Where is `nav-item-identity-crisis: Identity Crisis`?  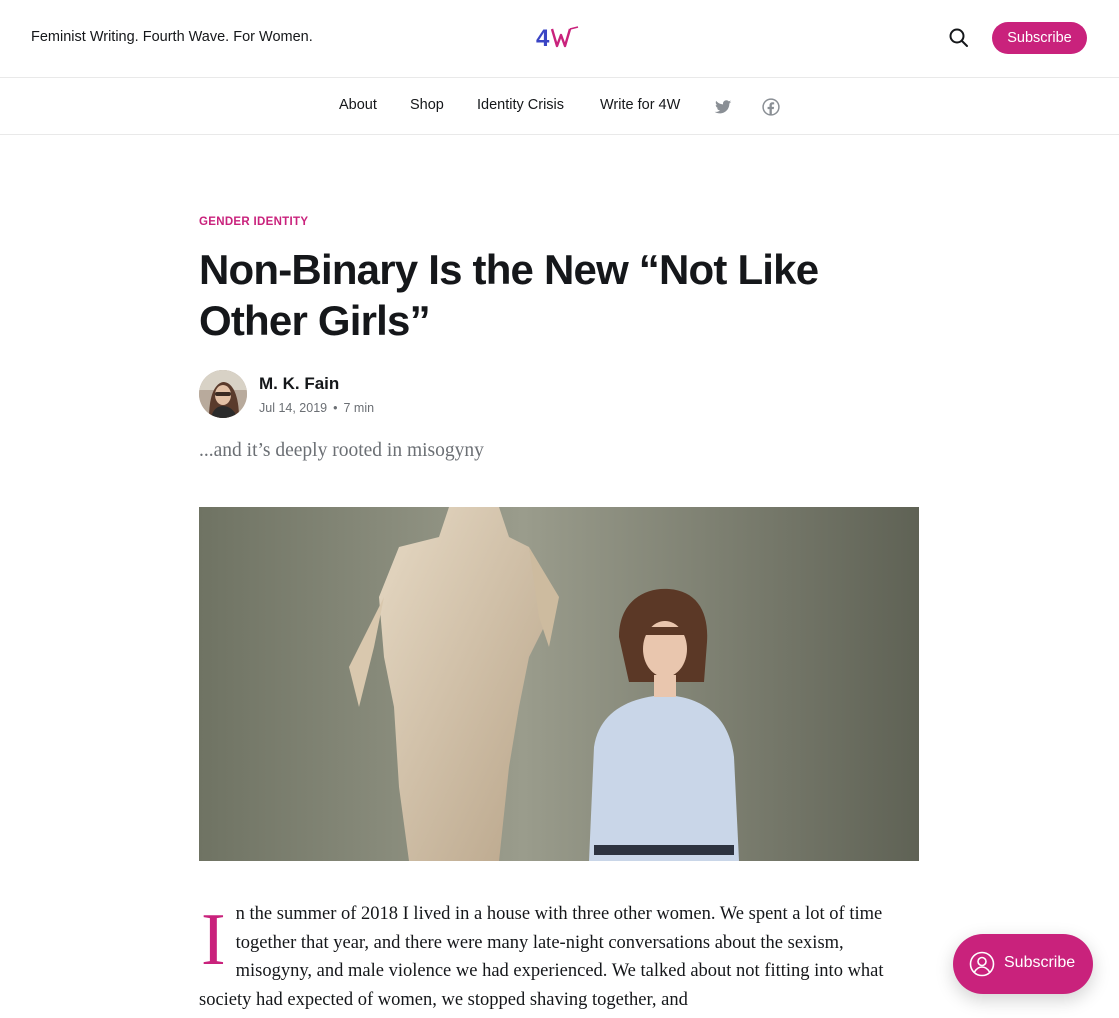
nav-item-identity-crisis: Identity Crisis is located at coordinates (520, 105).